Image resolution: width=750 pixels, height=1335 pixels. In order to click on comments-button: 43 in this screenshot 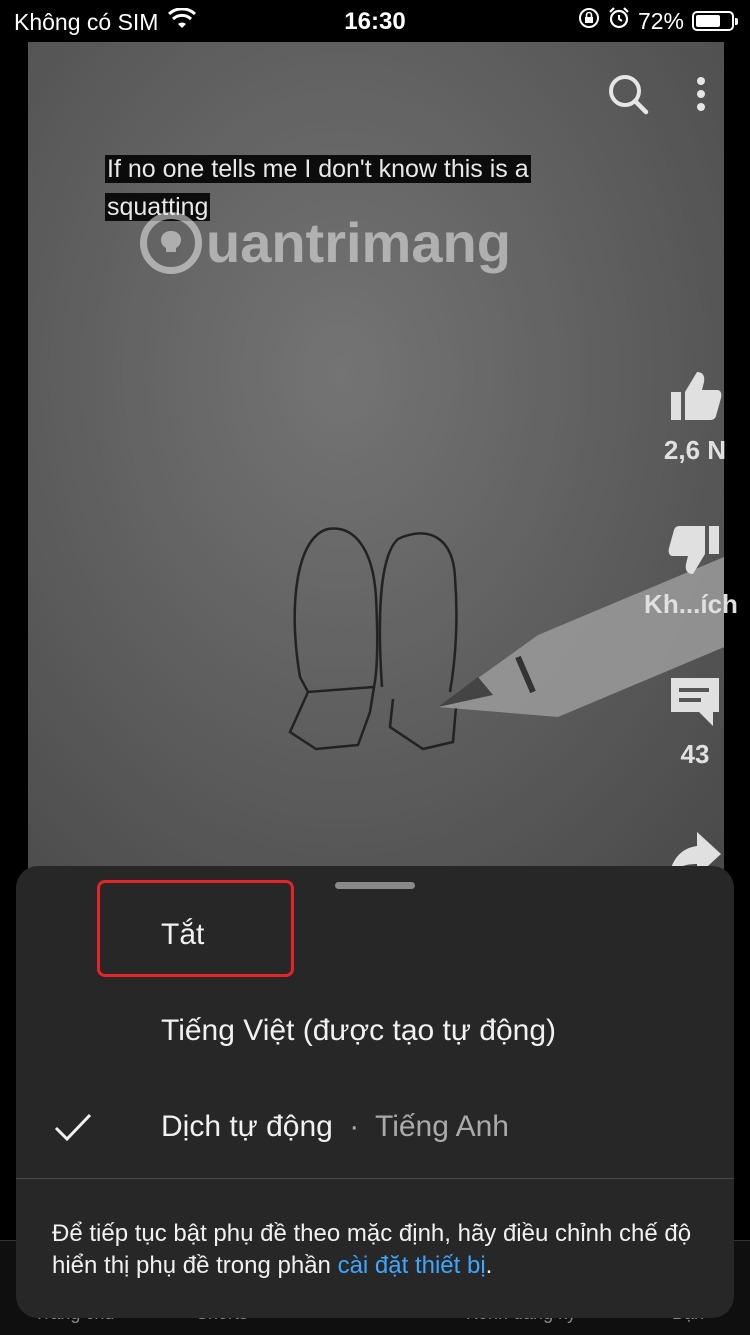, I will do `click(695, 721)`.